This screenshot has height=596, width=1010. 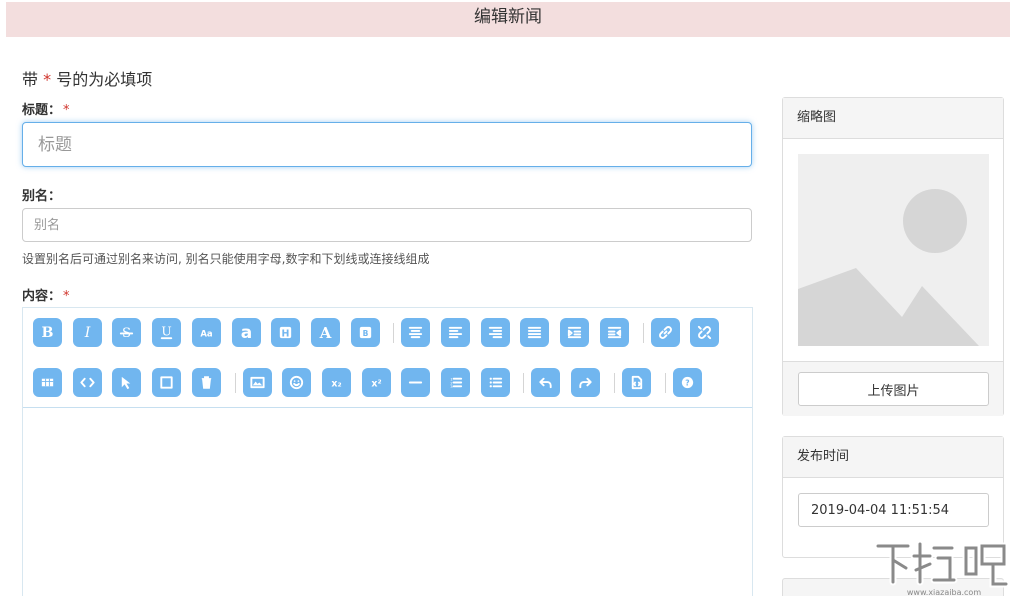 What do you see at coordinates (66, 110) in the screenshot?
I see `title-required-star: *` at bounding box center [66, 110].